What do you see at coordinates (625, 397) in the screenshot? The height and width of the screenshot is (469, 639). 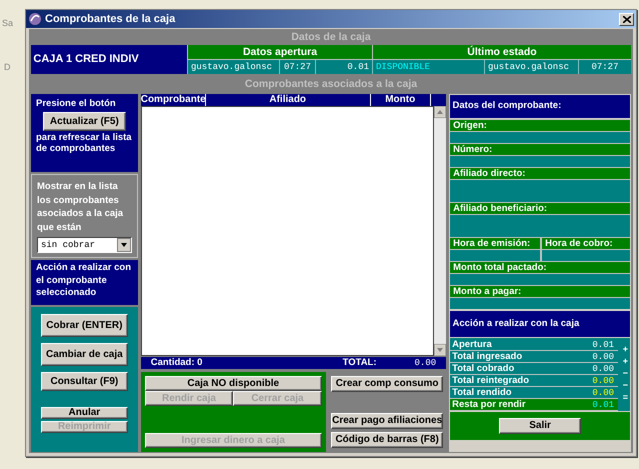 I see `operator-sign: =` at bounding box center [625, 397].